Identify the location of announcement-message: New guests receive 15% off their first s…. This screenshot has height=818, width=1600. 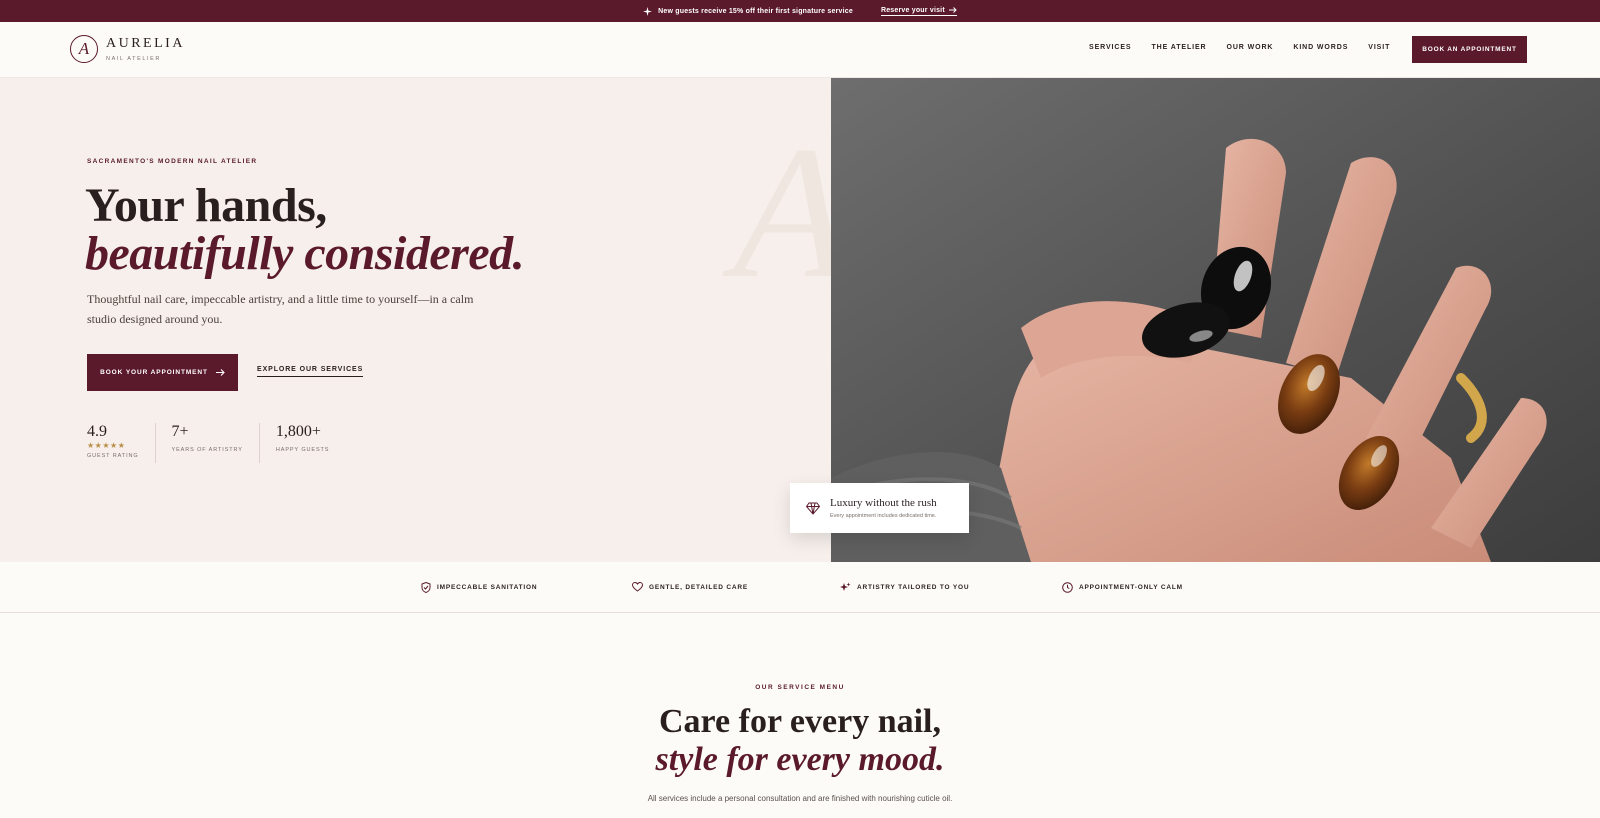
(748, 11).